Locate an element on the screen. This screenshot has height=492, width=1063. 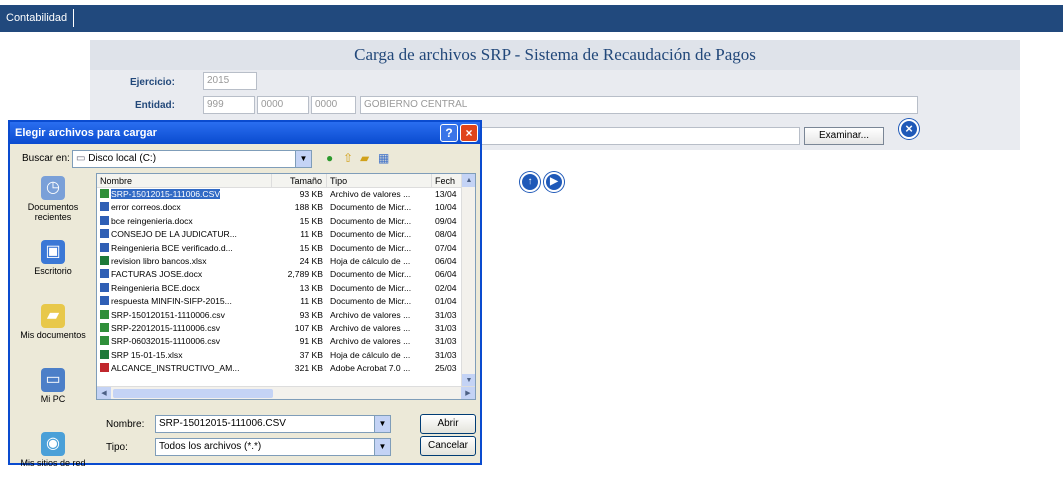
my-computer-icon: ▭ is located at coordinates (53, 380).